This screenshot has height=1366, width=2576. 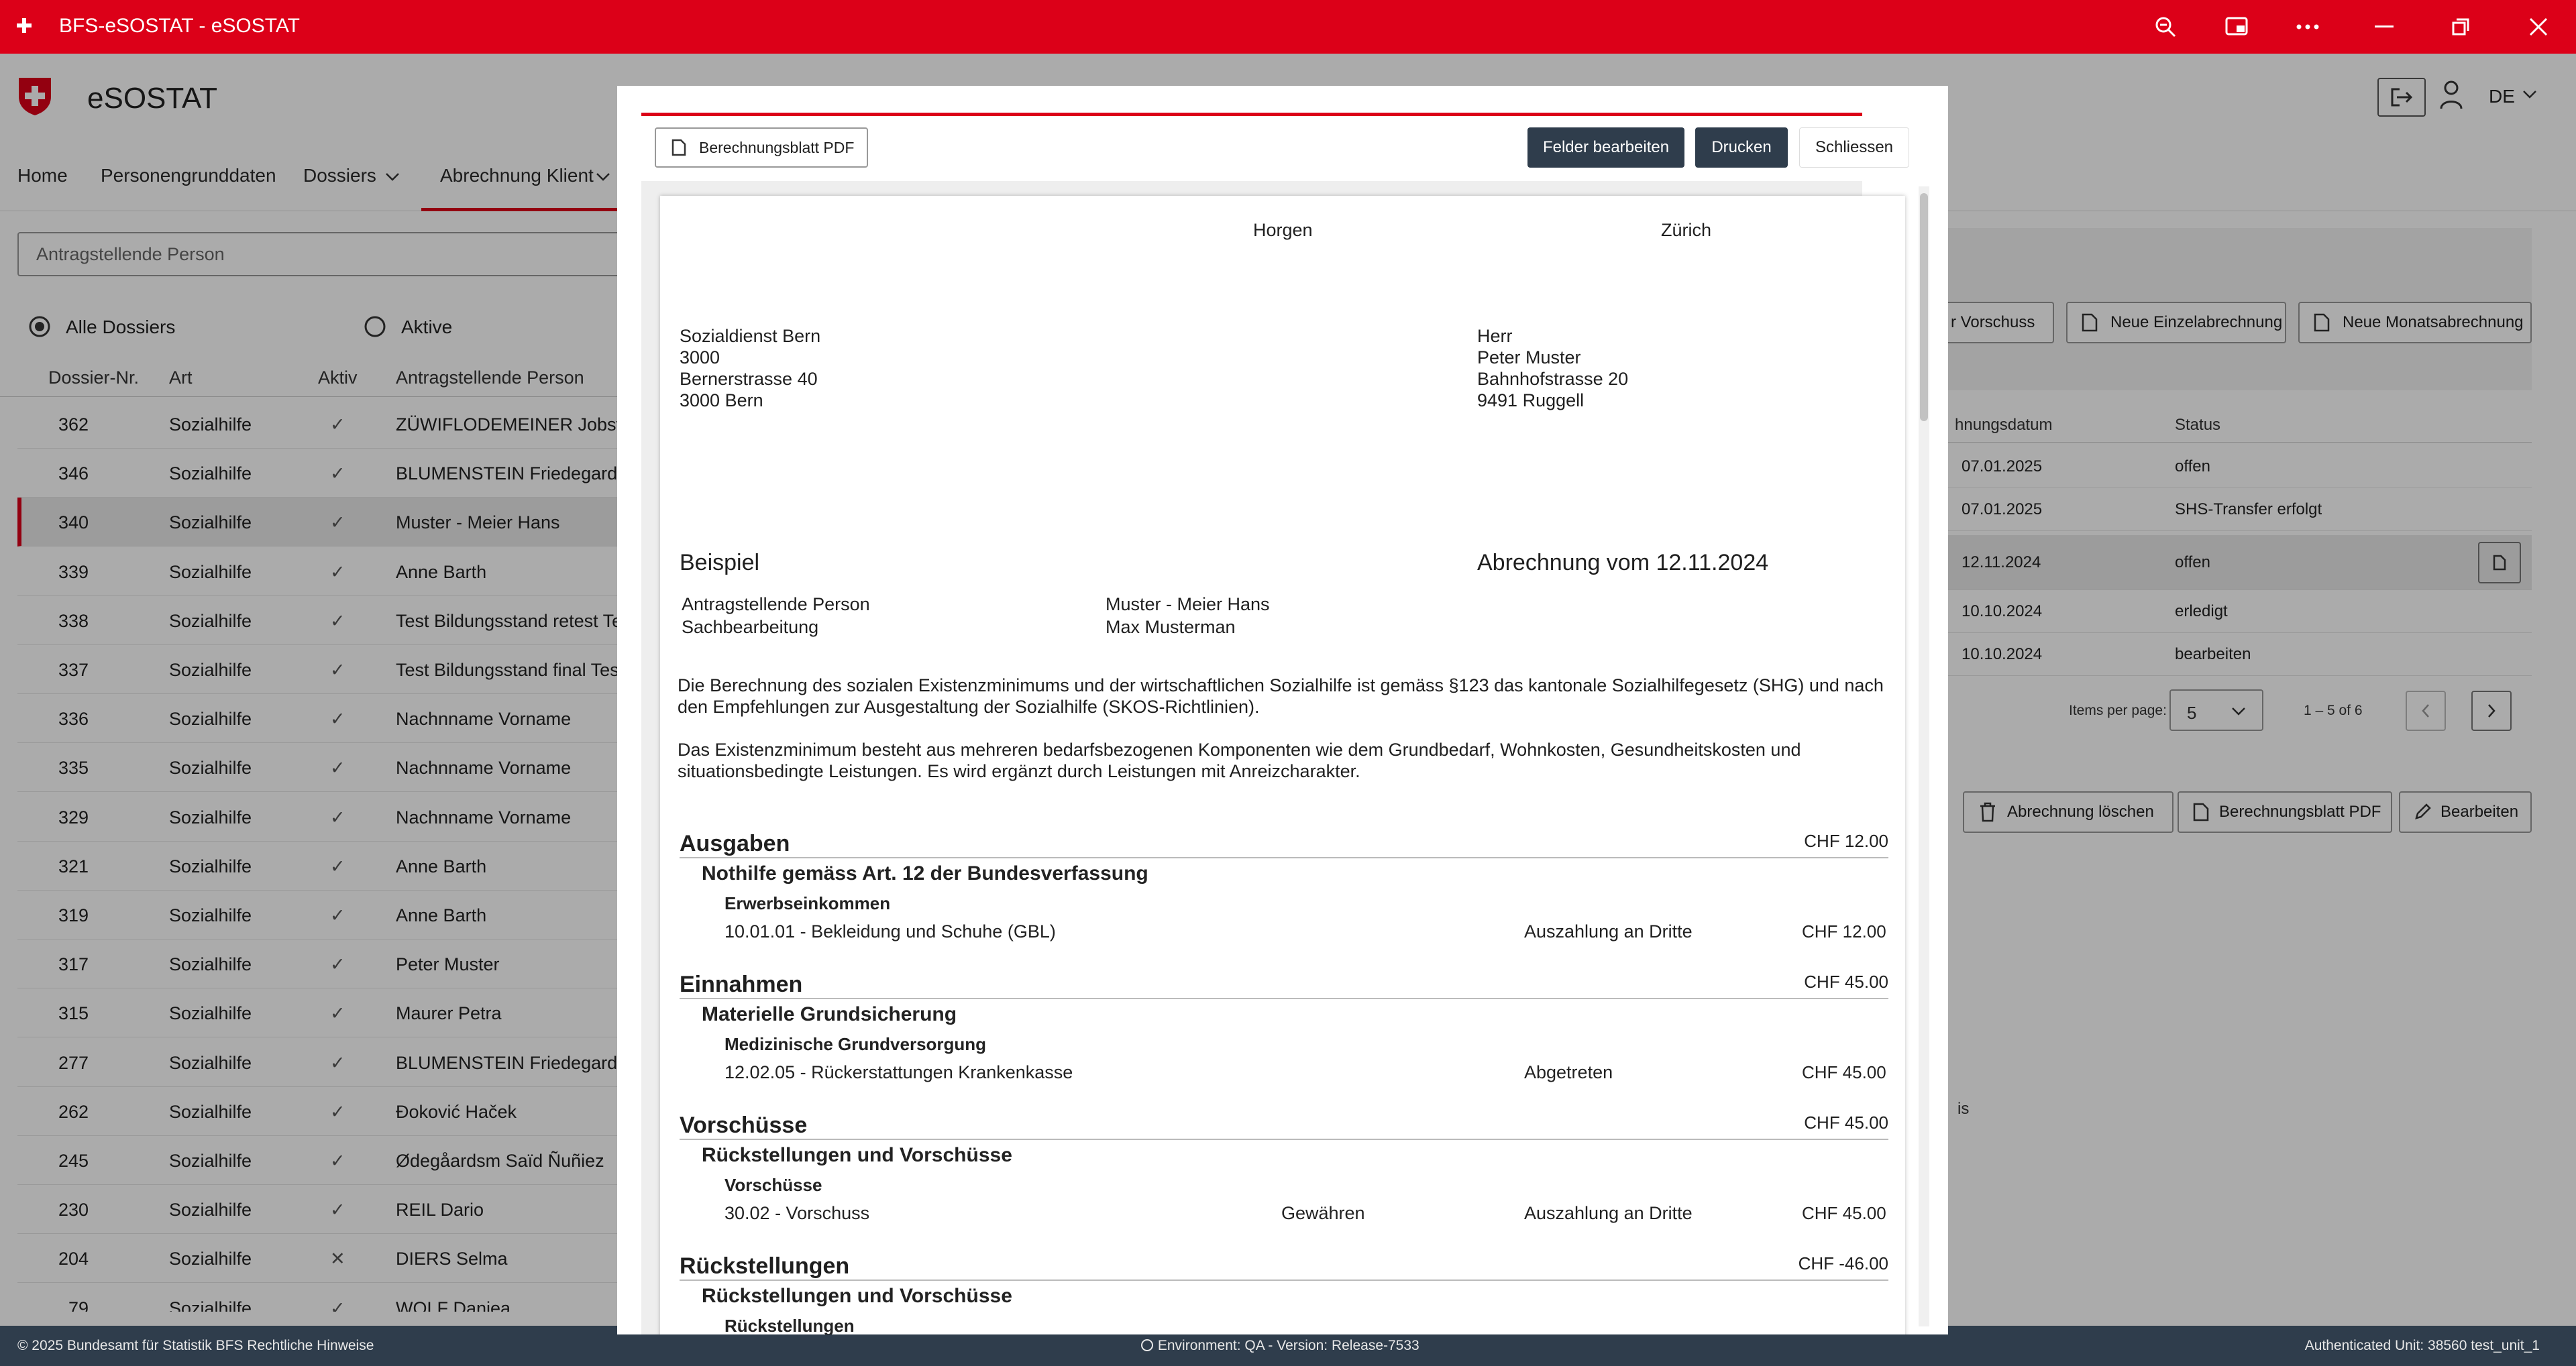 What do you see at coordinates (1147, 1345) in the screenshot?
I see `info-icon` at bounding box center [1147, 1345].